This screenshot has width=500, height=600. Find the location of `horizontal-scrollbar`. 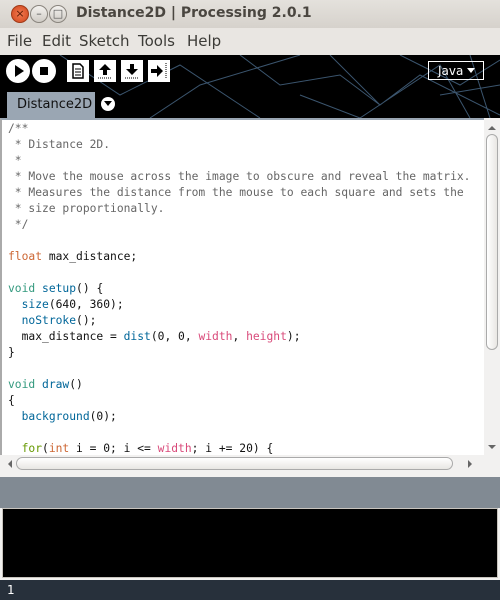

horizontal-scrollbar is located at coordinates (250, 465).